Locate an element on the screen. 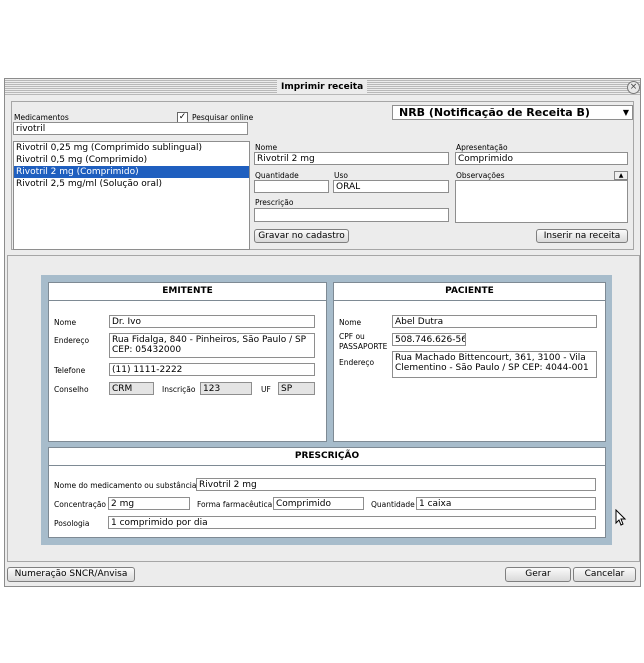 The image size is (644, 663). emitente-inscricao-field: 123 is located at coordinates (226, 388).